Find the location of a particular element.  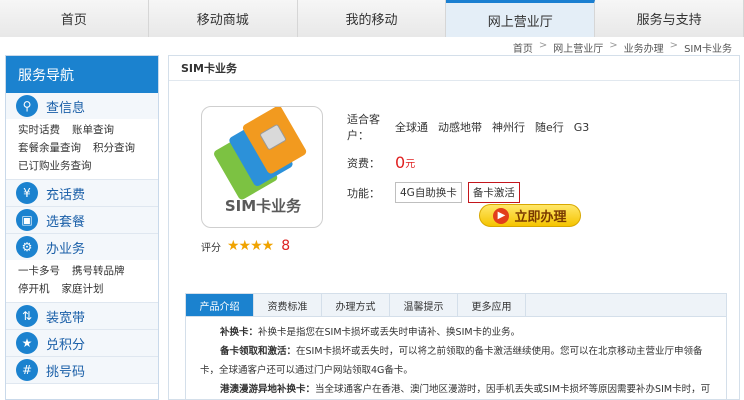

sidebar-link: 携号转品牌 is located at coordinates (98, 271).